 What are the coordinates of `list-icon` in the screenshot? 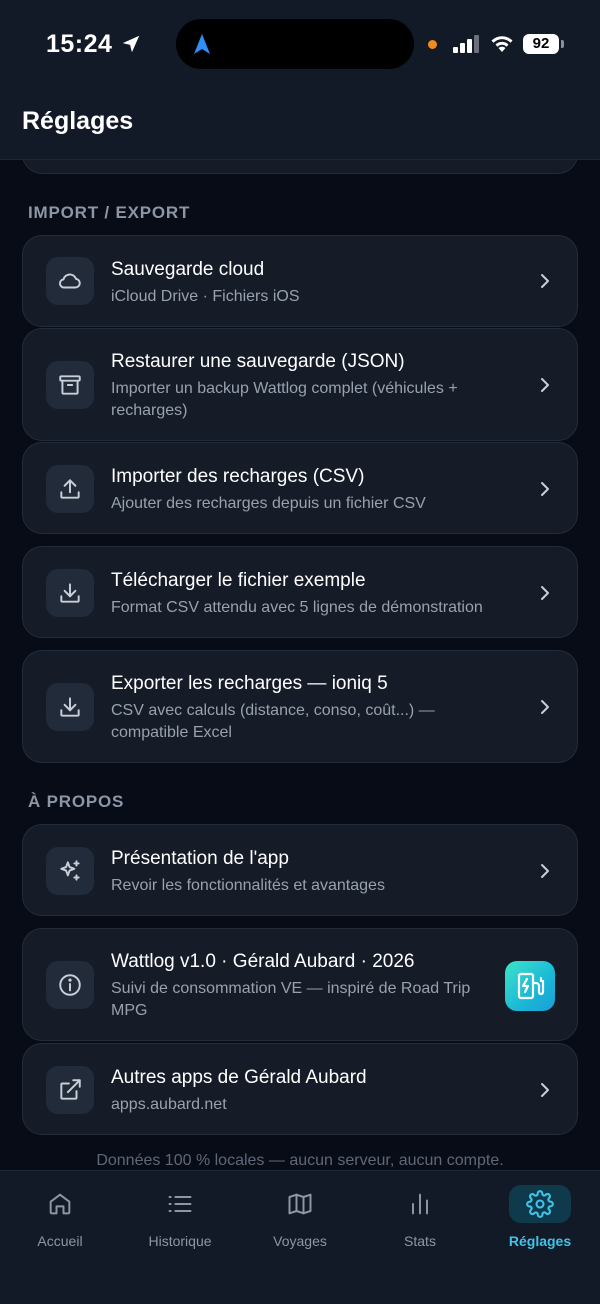 It's located at (180, 1204).